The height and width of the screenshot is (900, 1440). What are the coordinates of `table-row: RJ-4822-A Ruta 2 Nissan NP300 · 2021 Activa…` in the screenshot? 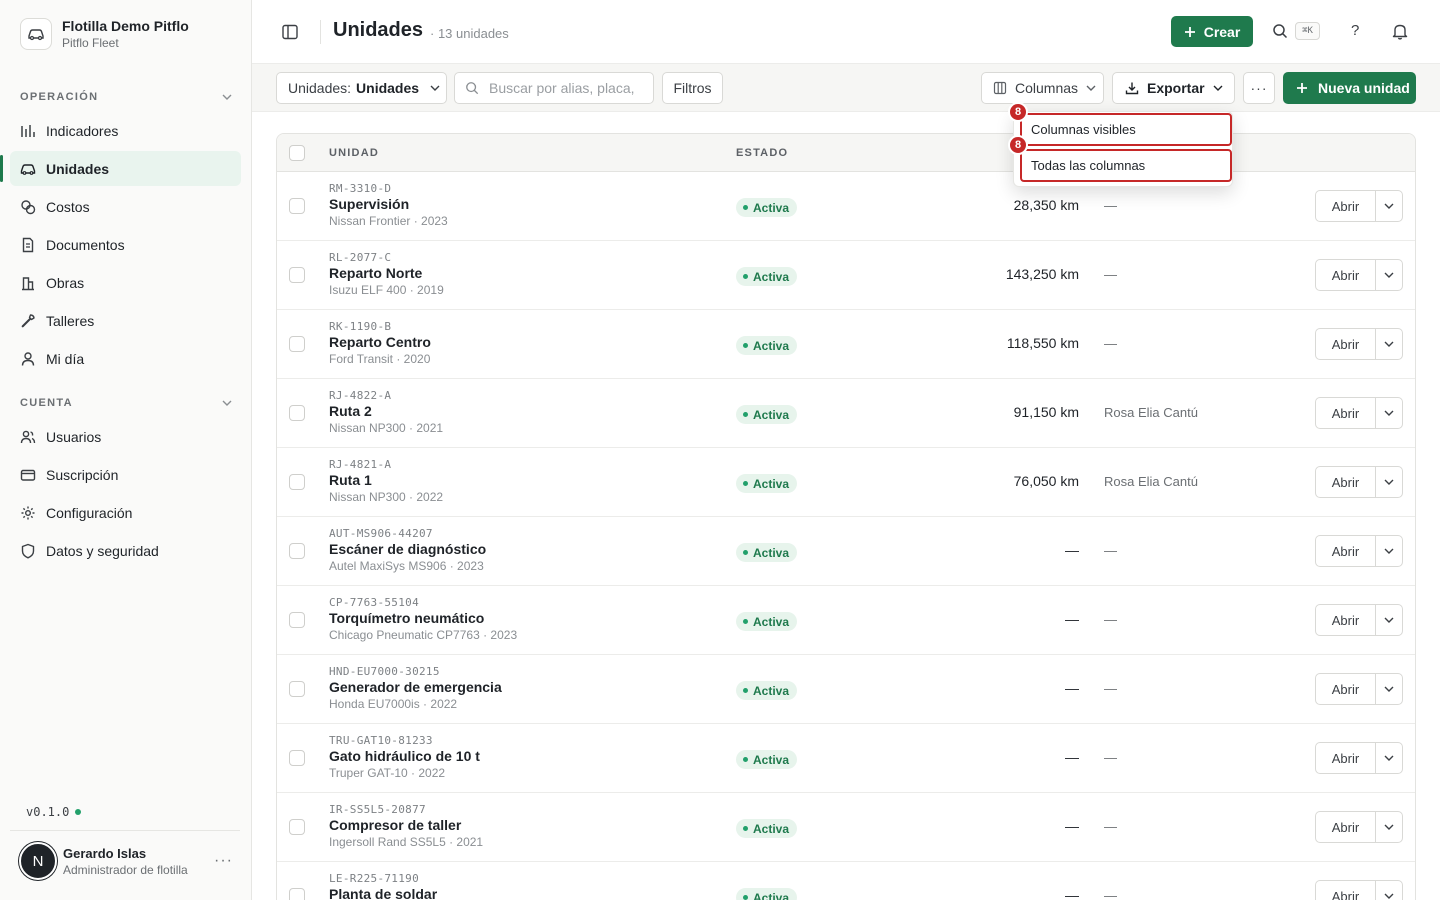 It's located at (846, 413).